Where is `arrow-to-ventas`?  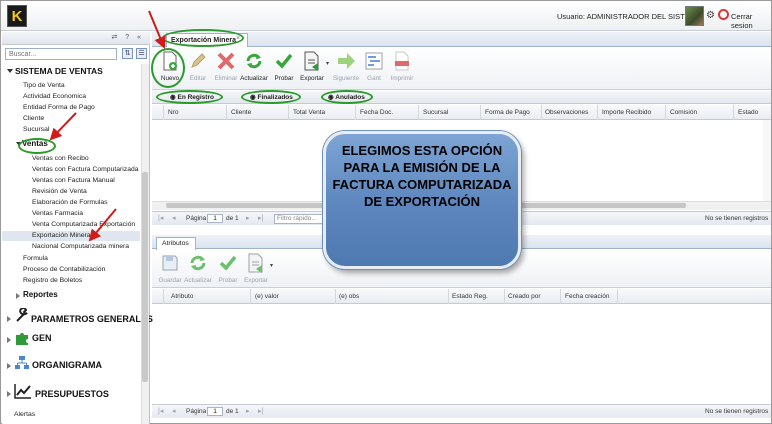 arrow-to-ventas is located at coordinates (63, 126).